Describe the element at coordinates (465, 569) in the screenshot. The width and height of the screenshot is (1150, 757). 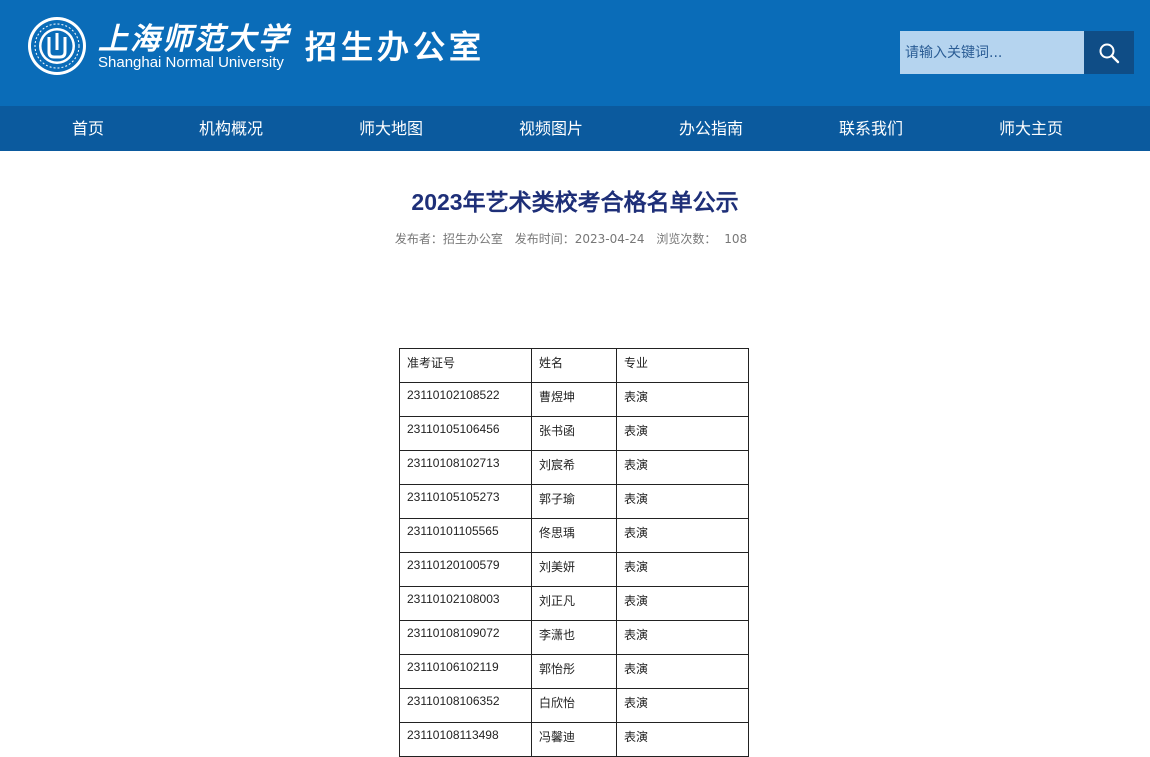
I see `cell-exam-id: 23110120100579` at that location.